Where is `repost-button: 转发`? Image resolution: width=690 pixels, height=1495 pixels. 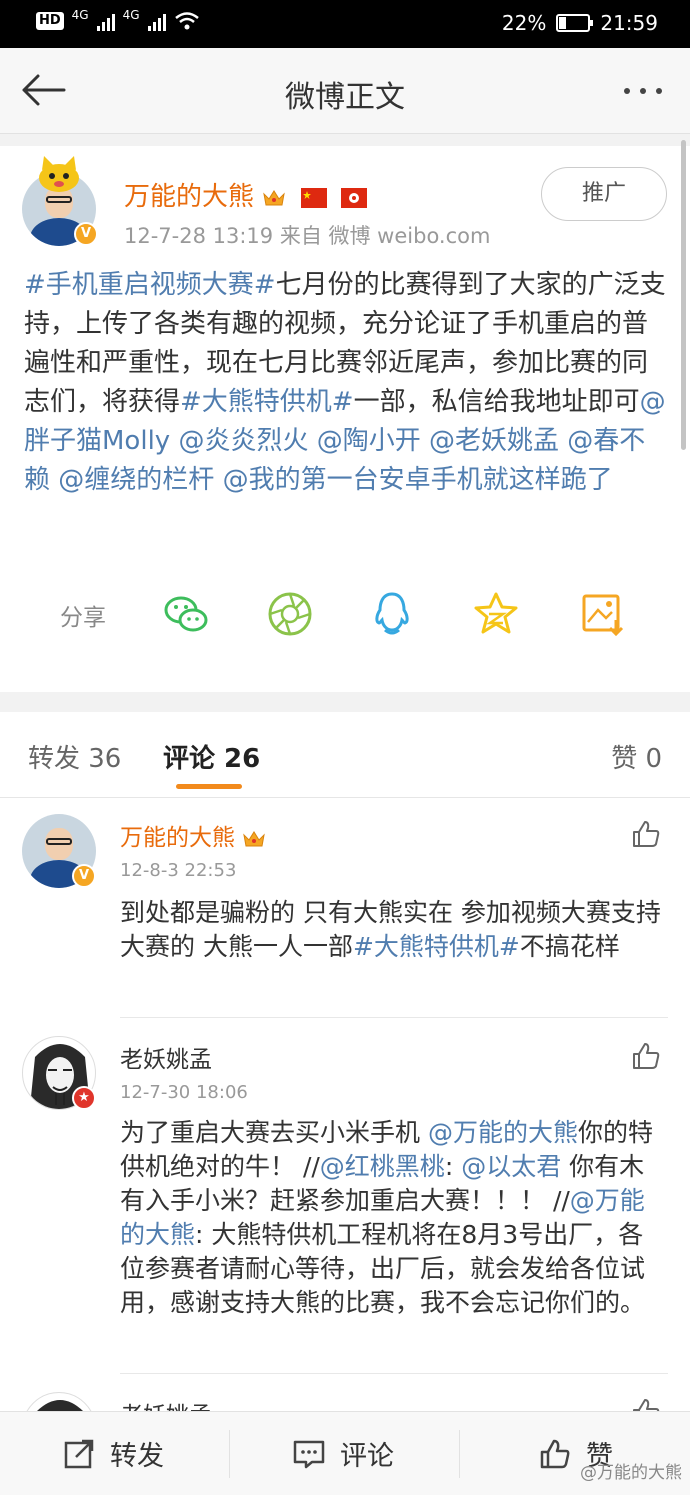
repost-button: 转发 is located at coordinates (113, 1453).